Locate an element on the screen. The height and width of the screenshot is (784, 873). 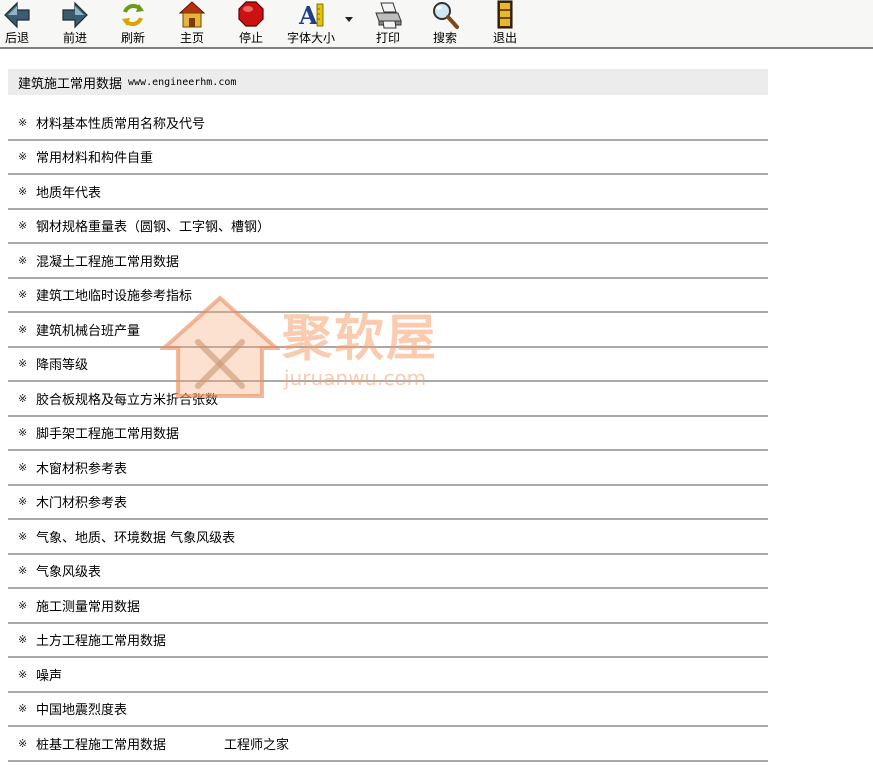
list-item: ※ 钢材规格重量表（圆钢、工字钢、槽钢） is located at coordinates (388, 227).